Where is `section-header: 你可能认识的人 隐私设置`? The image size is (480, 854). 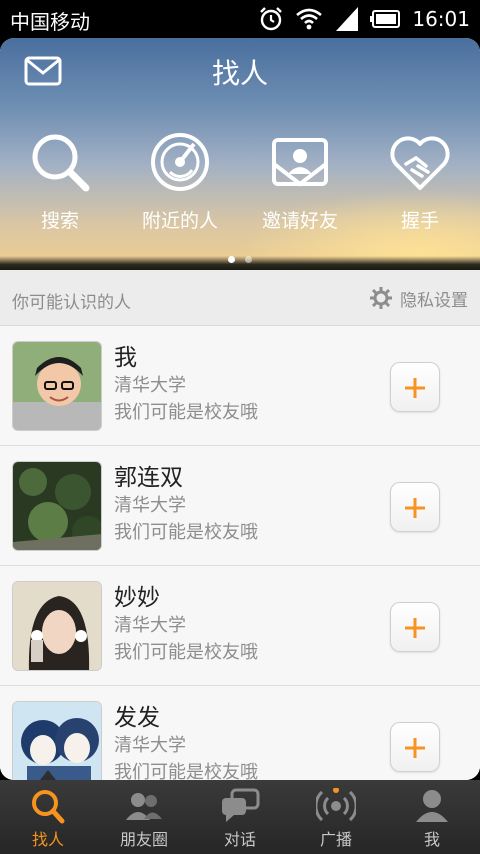 section-header: 你可能认识的人 隐私设置 is located at coordinates (240, 298).